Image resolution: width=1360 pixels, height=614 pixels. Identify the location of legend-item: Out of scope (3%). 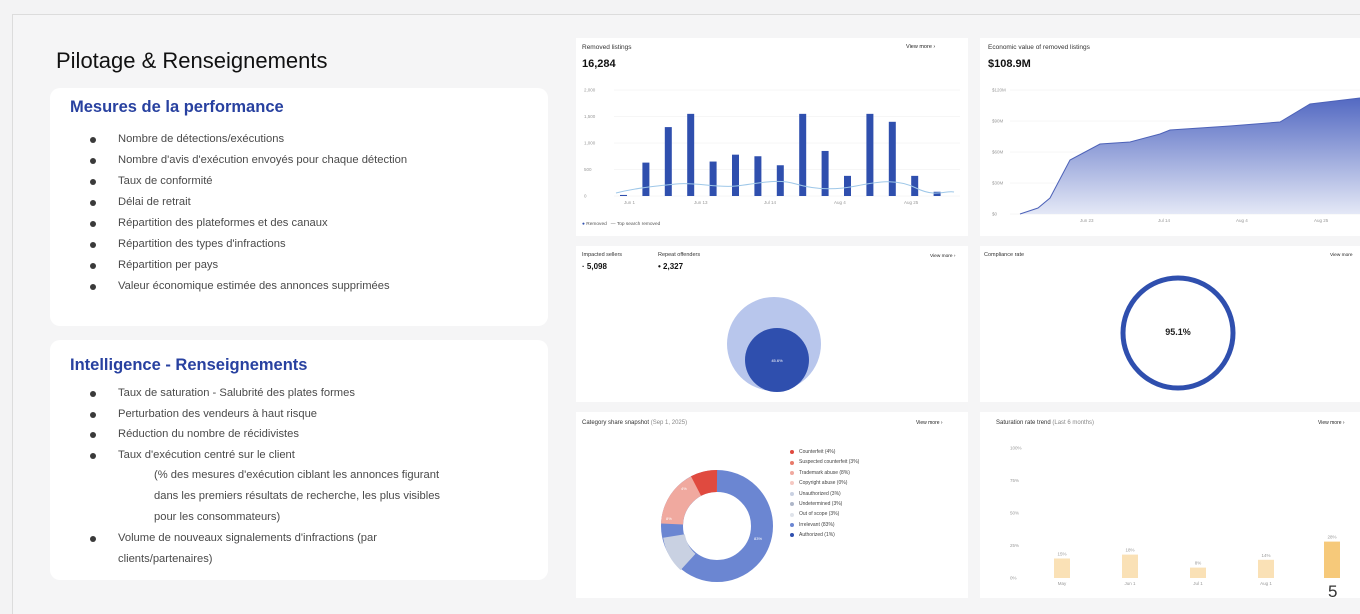
(824, 514).